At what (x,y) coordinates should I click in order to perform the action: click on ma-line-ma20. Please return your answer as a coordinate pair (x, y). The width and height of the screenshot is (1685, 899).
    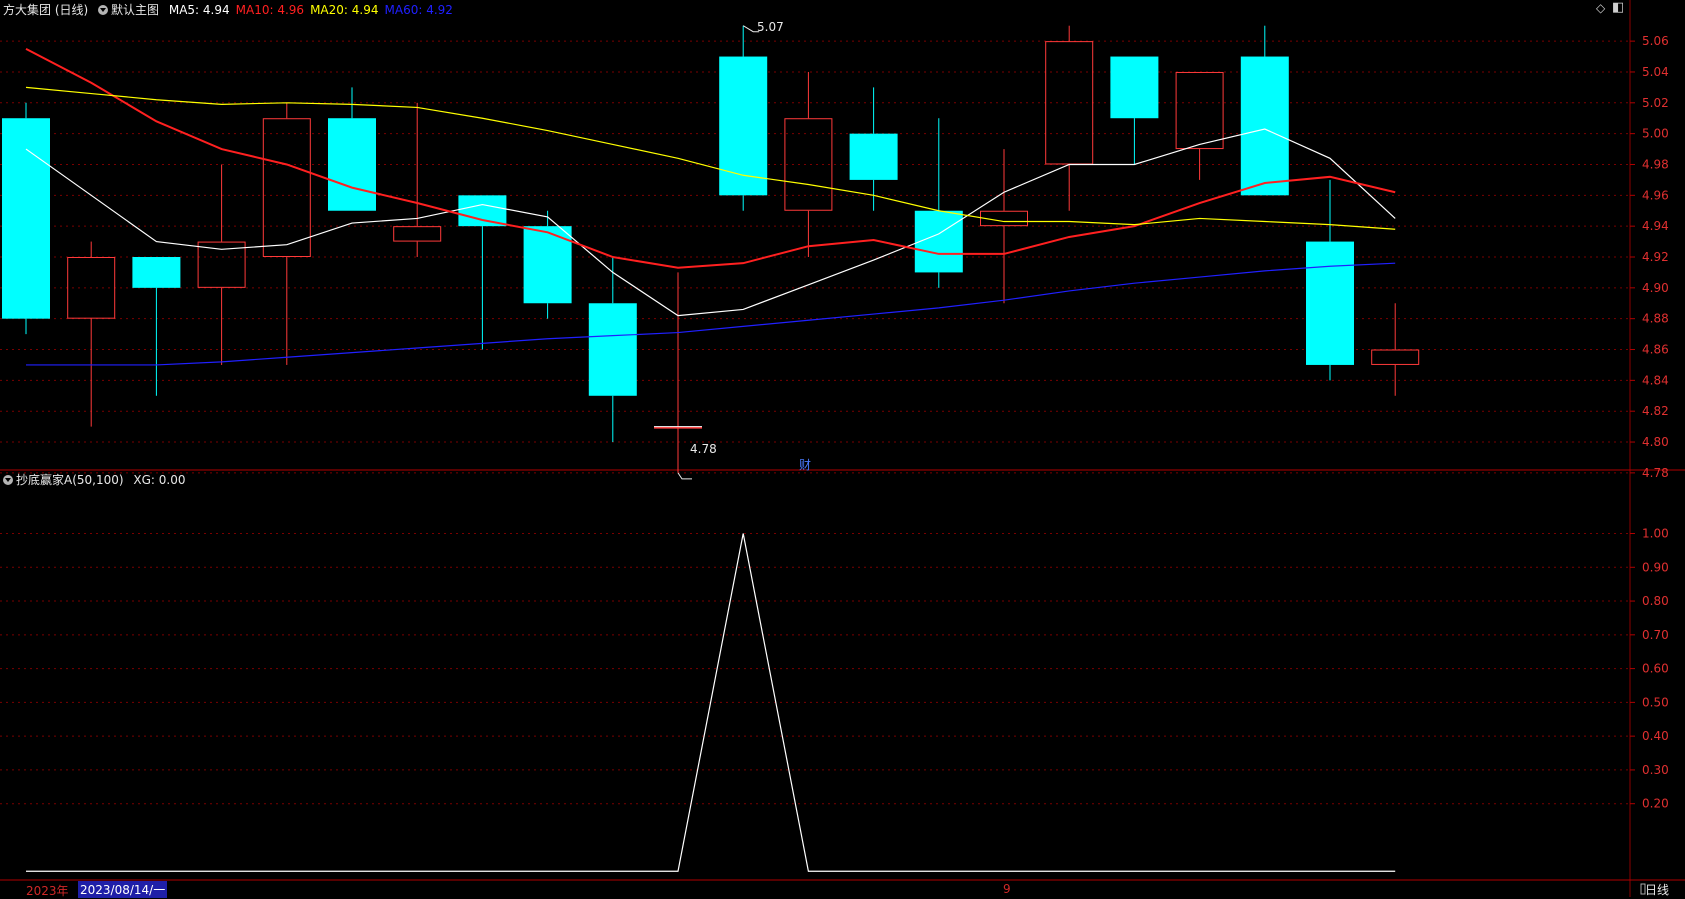
    Looking at the image, I should click on (710, 158).